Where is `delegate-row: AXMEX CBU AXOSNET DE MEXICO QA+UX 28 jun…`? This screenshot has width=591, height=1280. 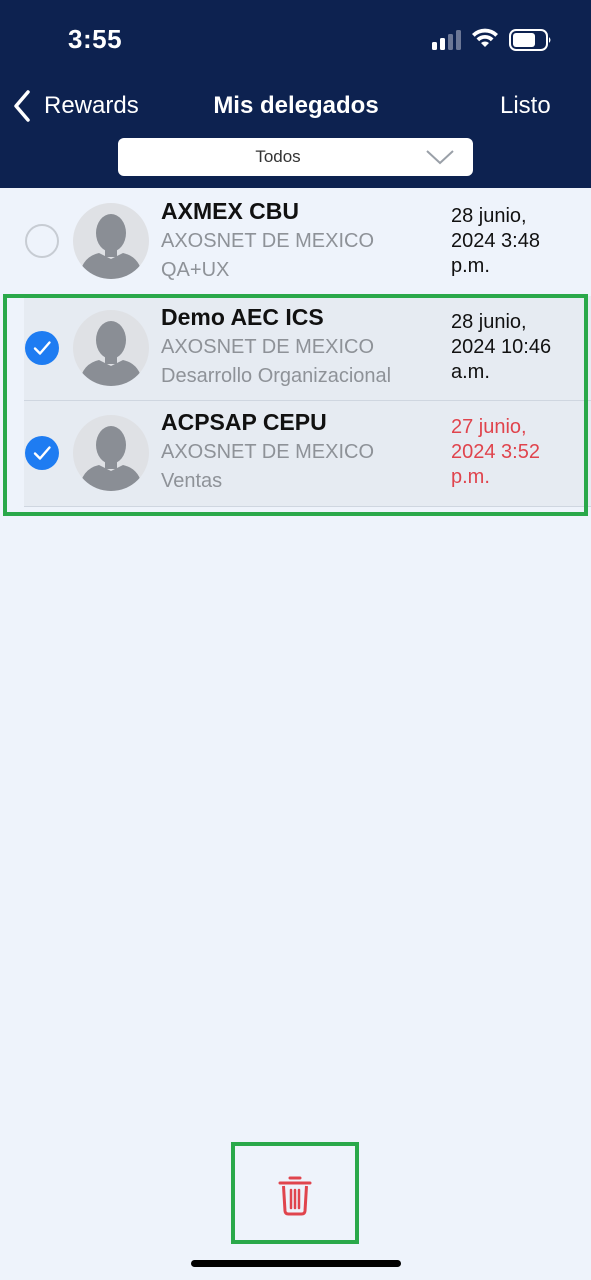
delegate-row: AXMEX CBU AXOSNET DE MEXICO QA+UX 28 jun… is located at coordinates (295, 241).